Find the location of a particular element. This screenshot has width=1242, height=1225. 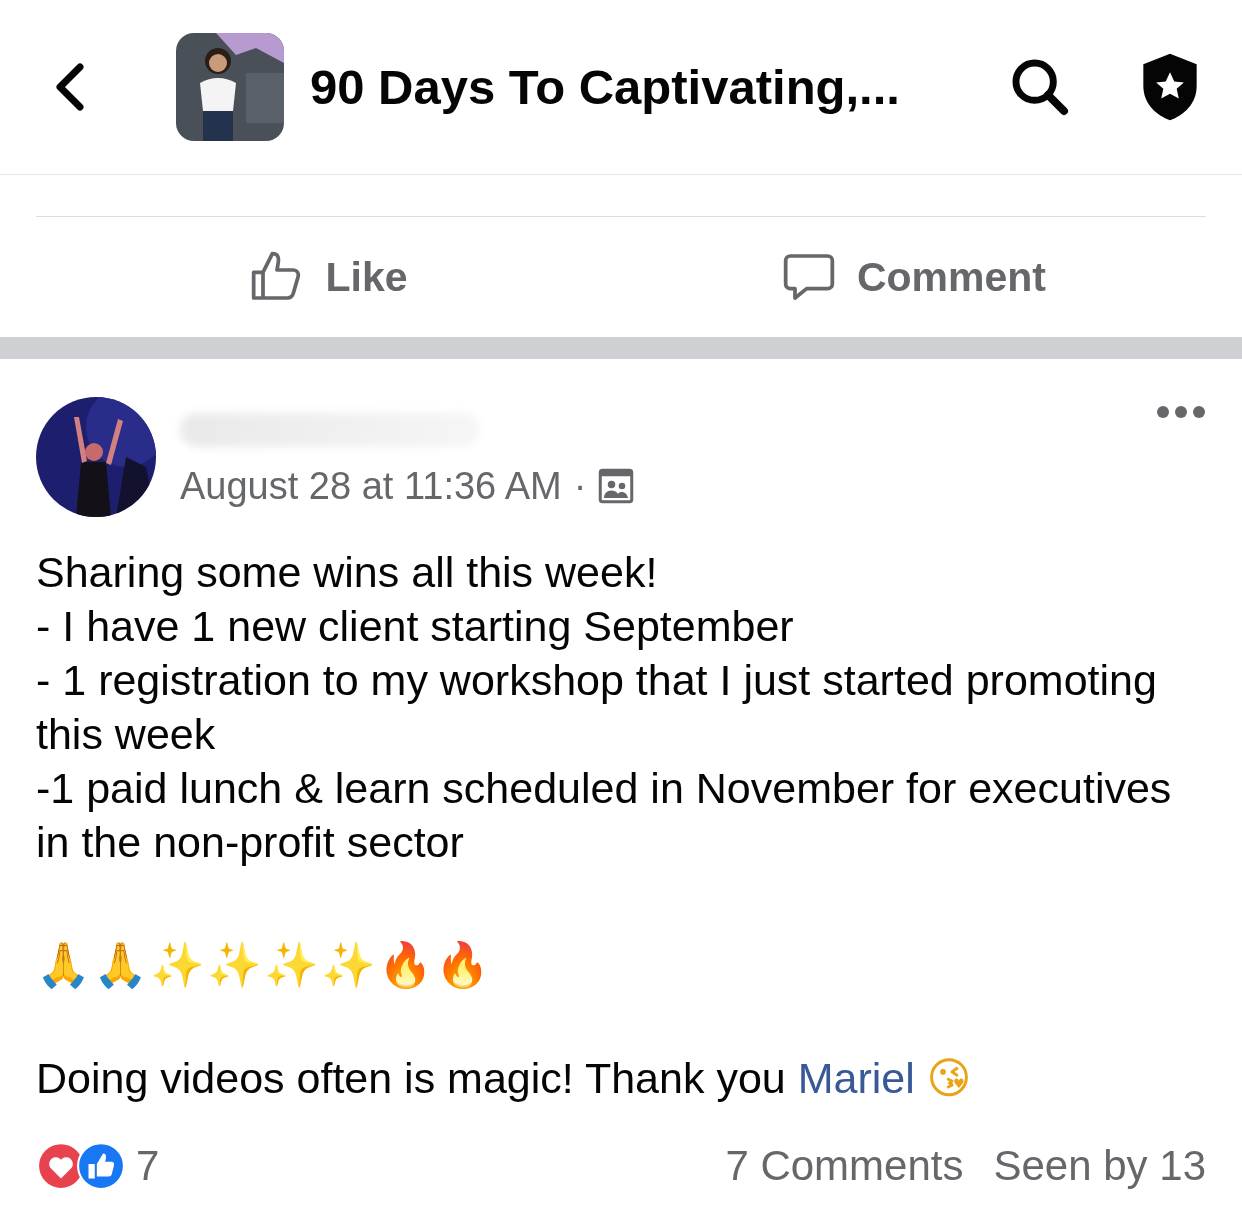

group-icon is located at coordinates (616, 486).